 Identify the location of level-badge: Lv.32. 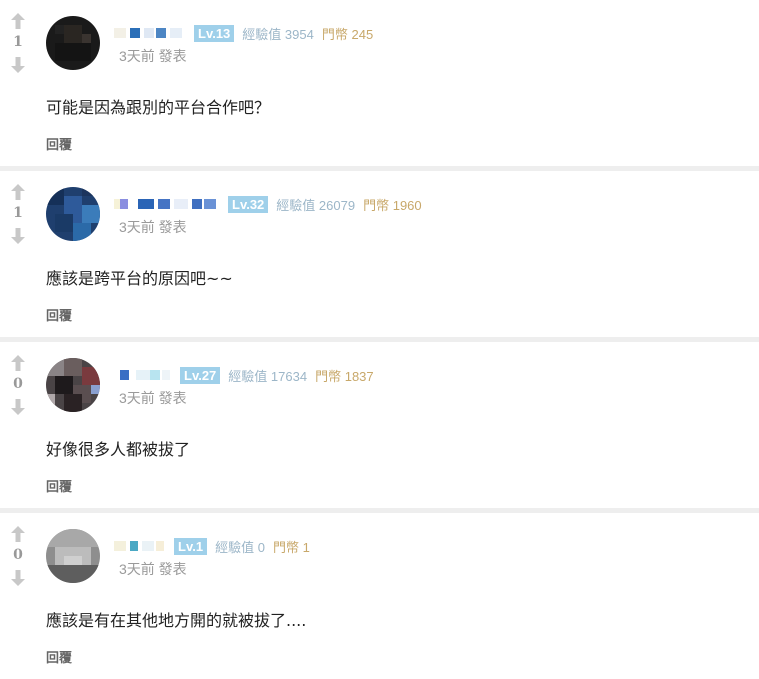
(248, 204).